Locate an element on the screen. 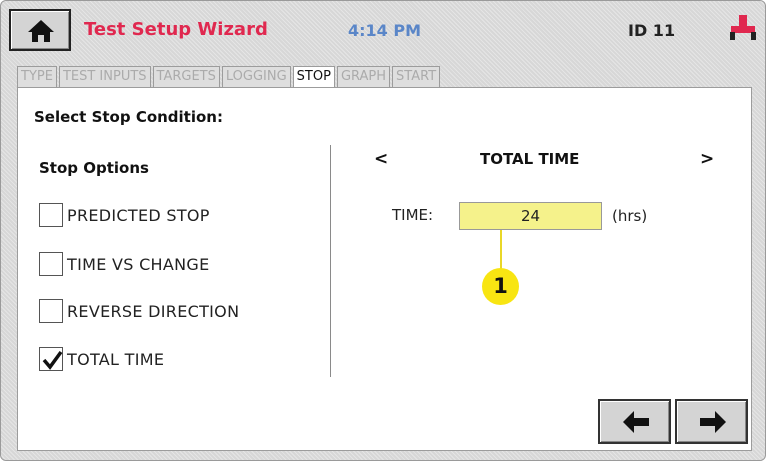 The image size is (766, 461). predicted-stop-checkbox is located at coordinates (51, 215).